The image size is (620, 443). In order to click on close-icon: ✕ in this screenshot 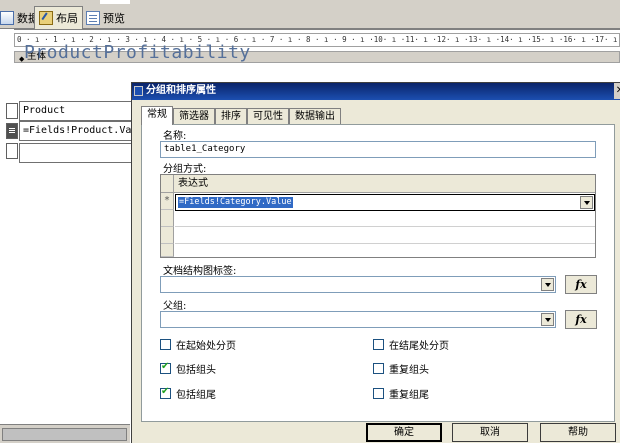, I will do `click(617, 91)`.